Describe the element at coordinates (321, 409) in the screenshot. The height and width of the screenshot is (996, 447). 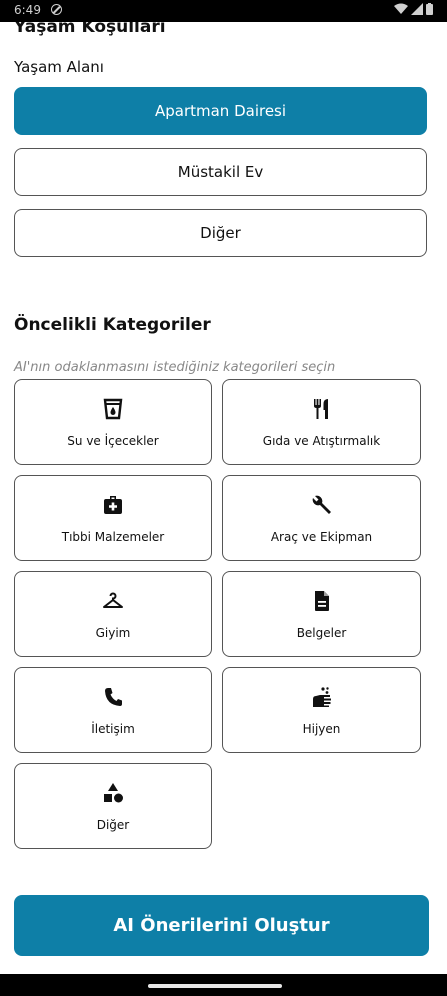
I see `utensils-icon` at that location.